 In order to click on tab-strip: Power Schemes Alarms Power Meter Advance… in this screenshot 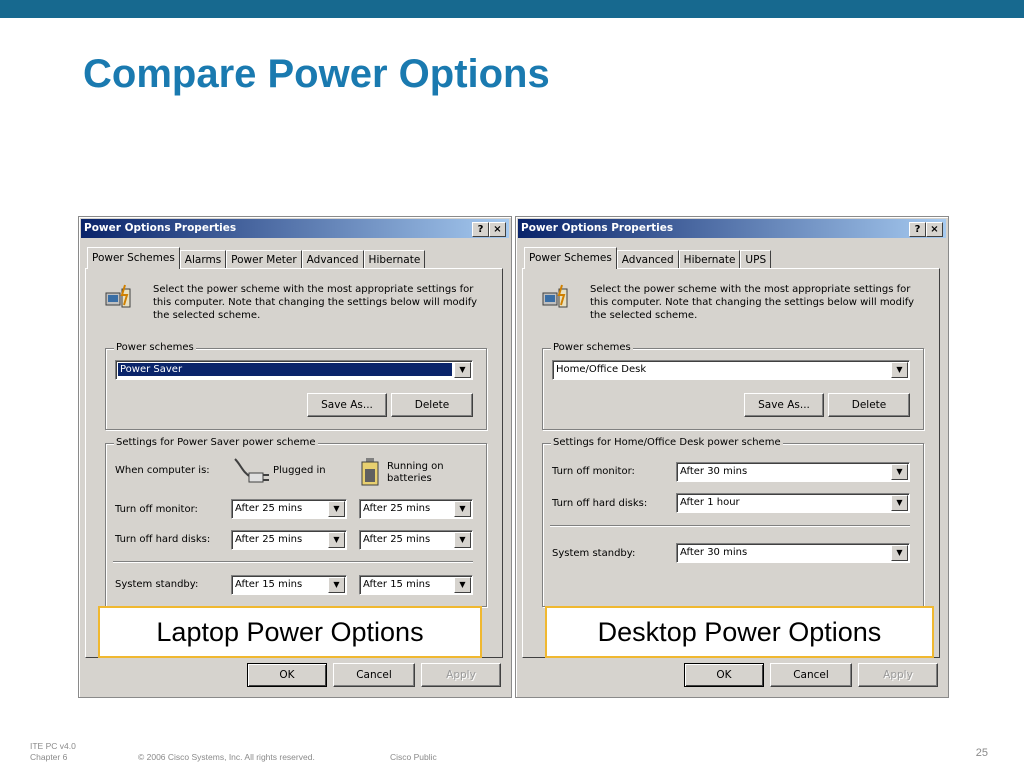, I will do `click(256, 258)`.